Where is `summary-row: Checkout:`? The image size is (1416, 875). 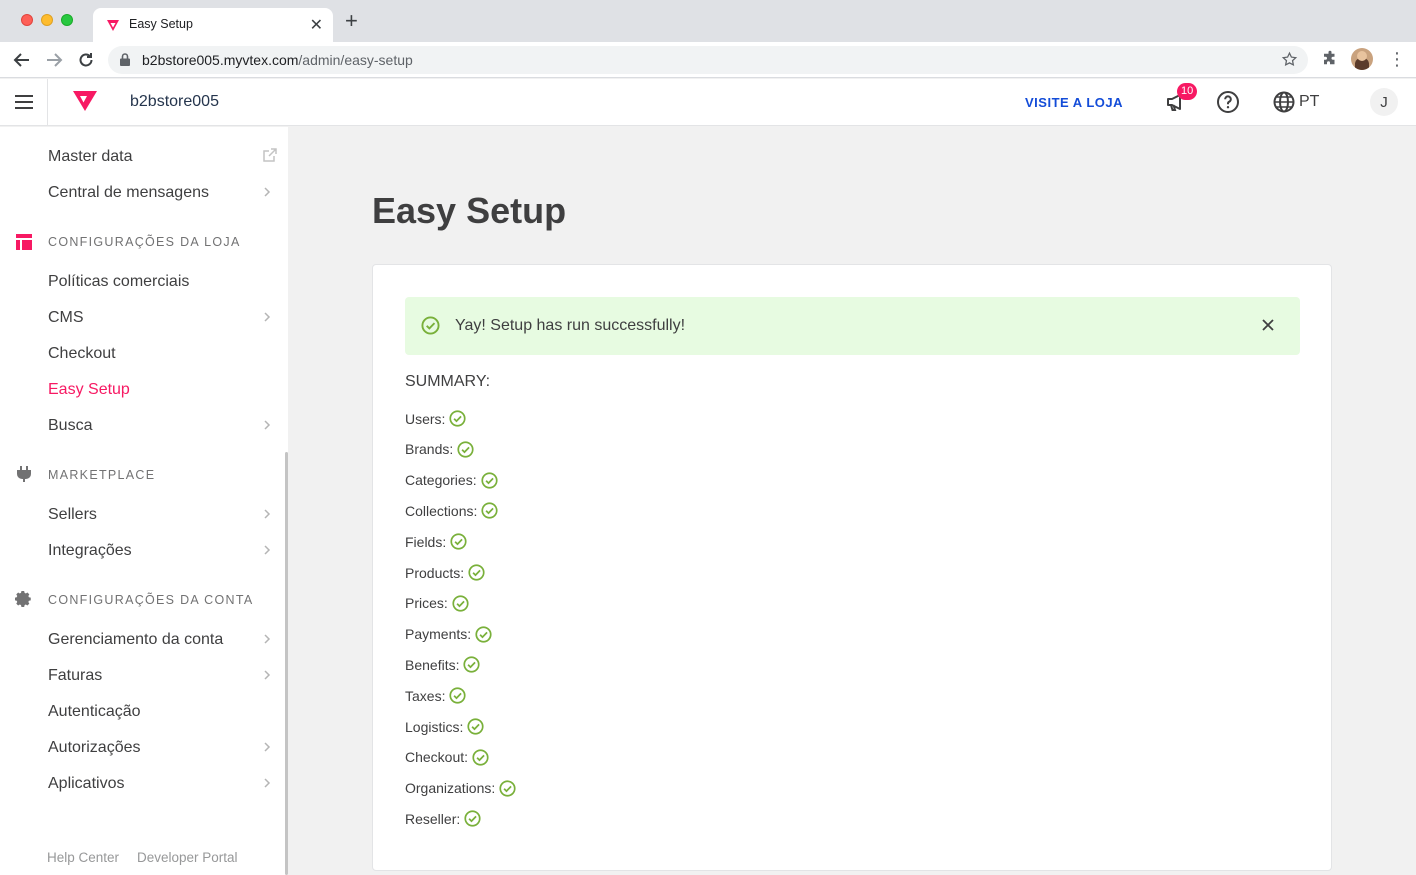
summary-row: Checkout: is located at coordinates (447, 757).